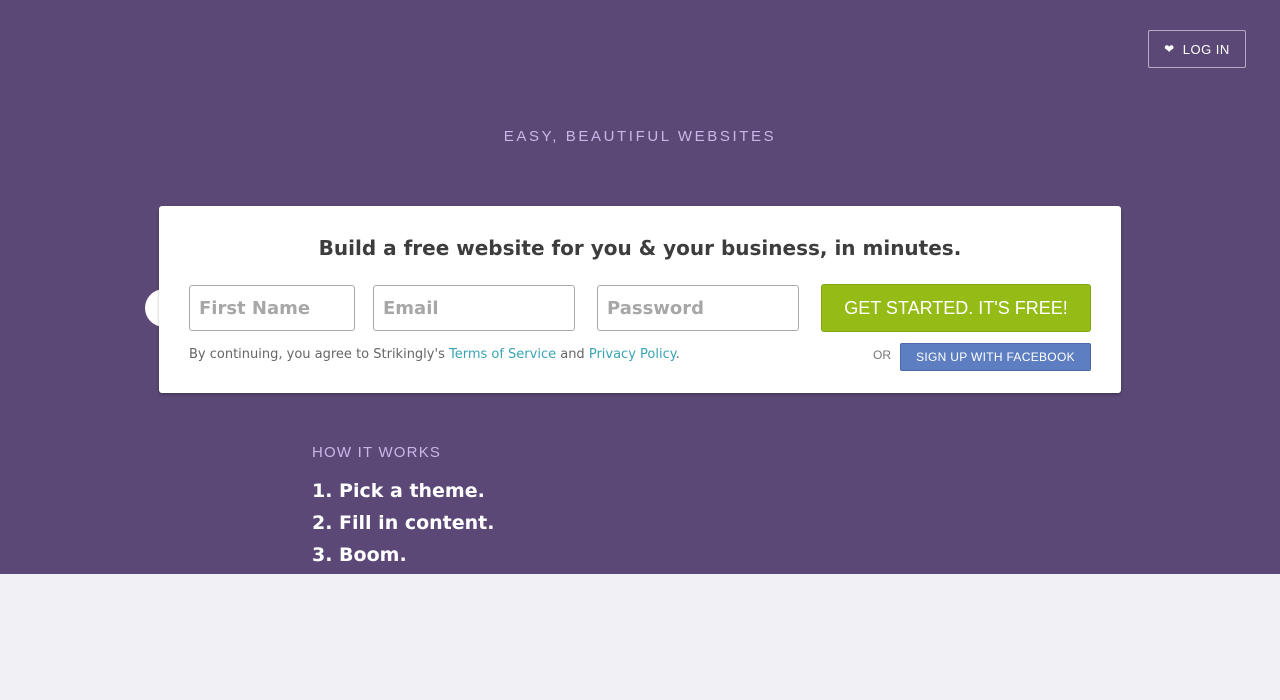 Image resolution: width=1280 pixels, height=700 pixels. Describe the element at coordinates (698, 308) in the screenshot. I see `password-input` at that location.